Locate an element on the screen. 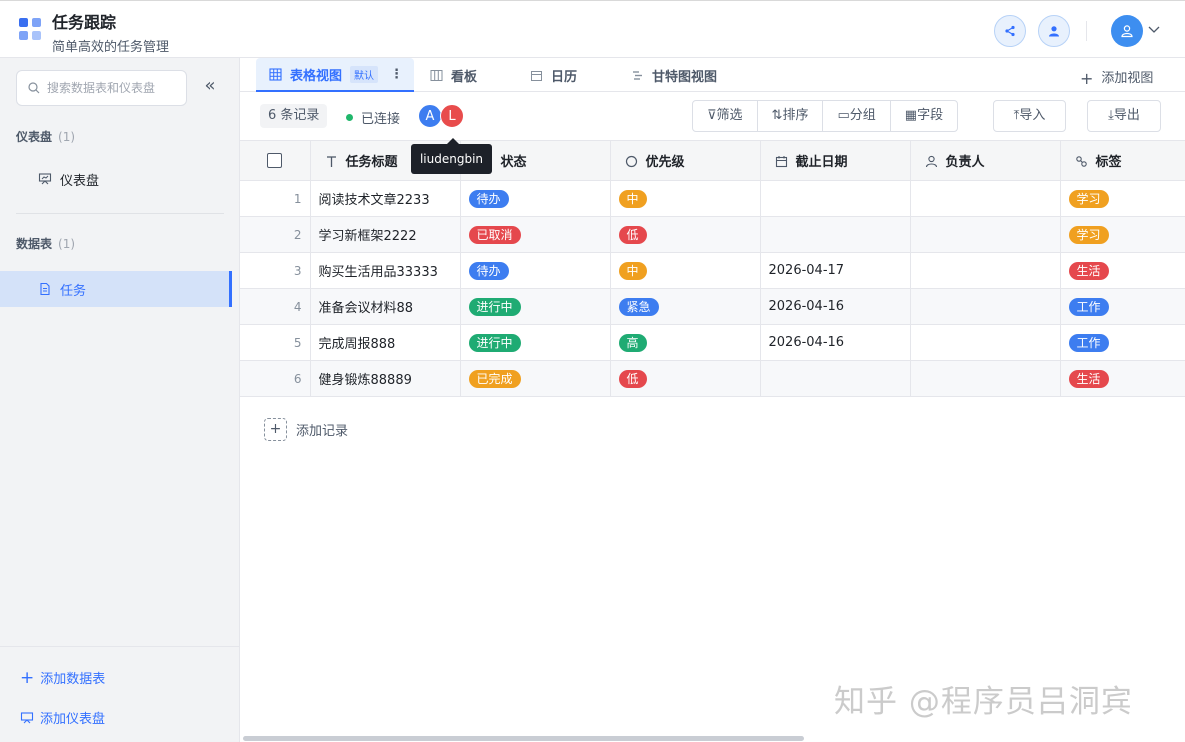 Image resolution: width=1185 pixels, height=742 pixels. row-index: 1 is located at coordinates (275, 198).